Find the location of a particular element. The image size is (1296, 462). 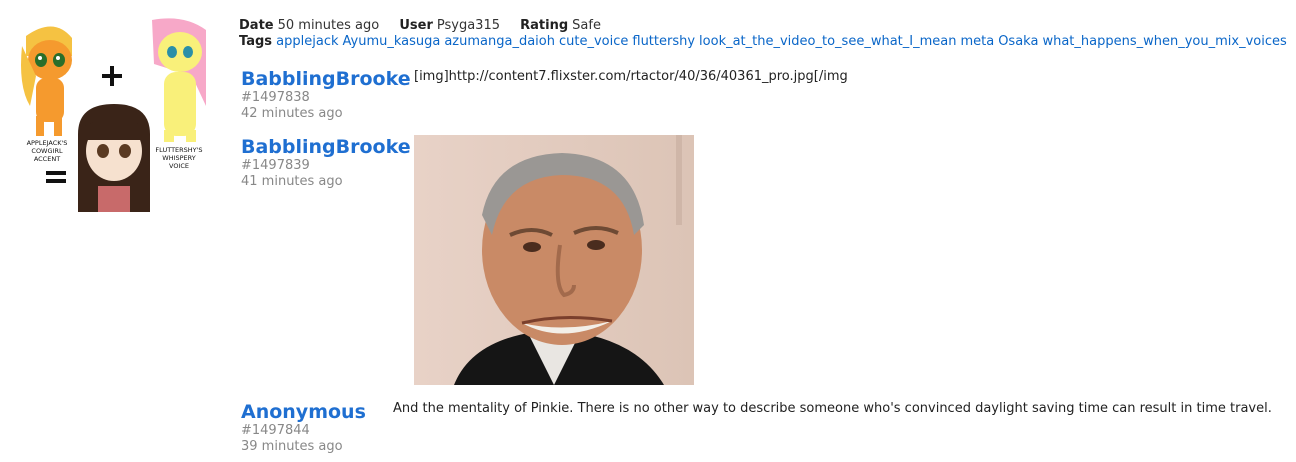

osaka-figure is located at coordinates (114, 158).